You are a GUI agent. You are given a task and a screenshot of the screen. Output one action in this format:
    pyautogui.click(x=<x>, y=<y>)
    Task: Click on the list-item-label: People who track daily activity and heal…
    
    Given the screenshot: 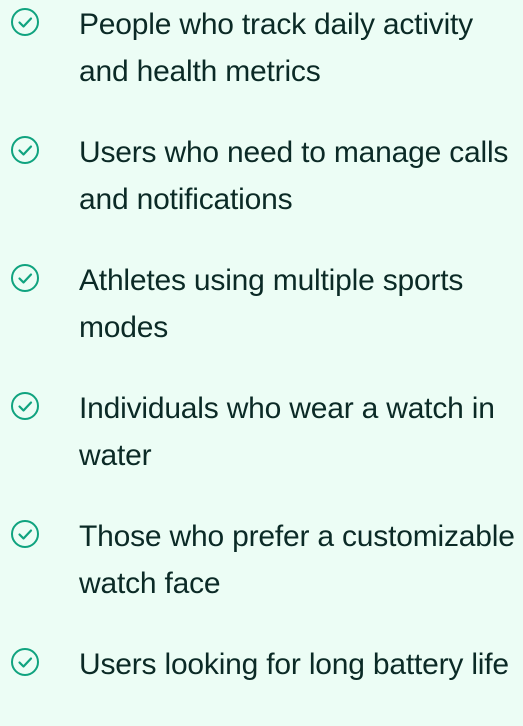 What is the action you would take?
    pyautogui.click(x=276, y=48)
    